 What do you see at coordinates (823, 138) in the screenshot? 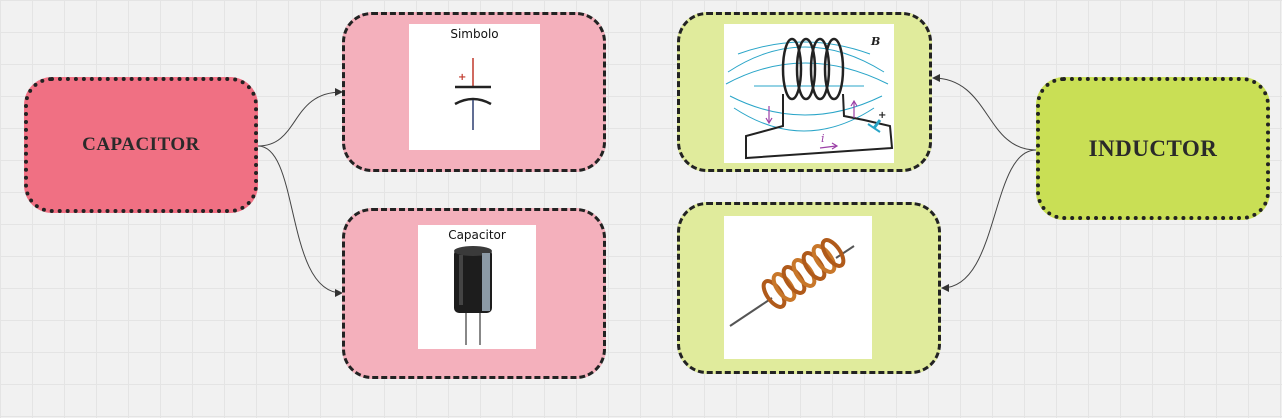
I see `current-label: i` at bounding box center [823, 138].